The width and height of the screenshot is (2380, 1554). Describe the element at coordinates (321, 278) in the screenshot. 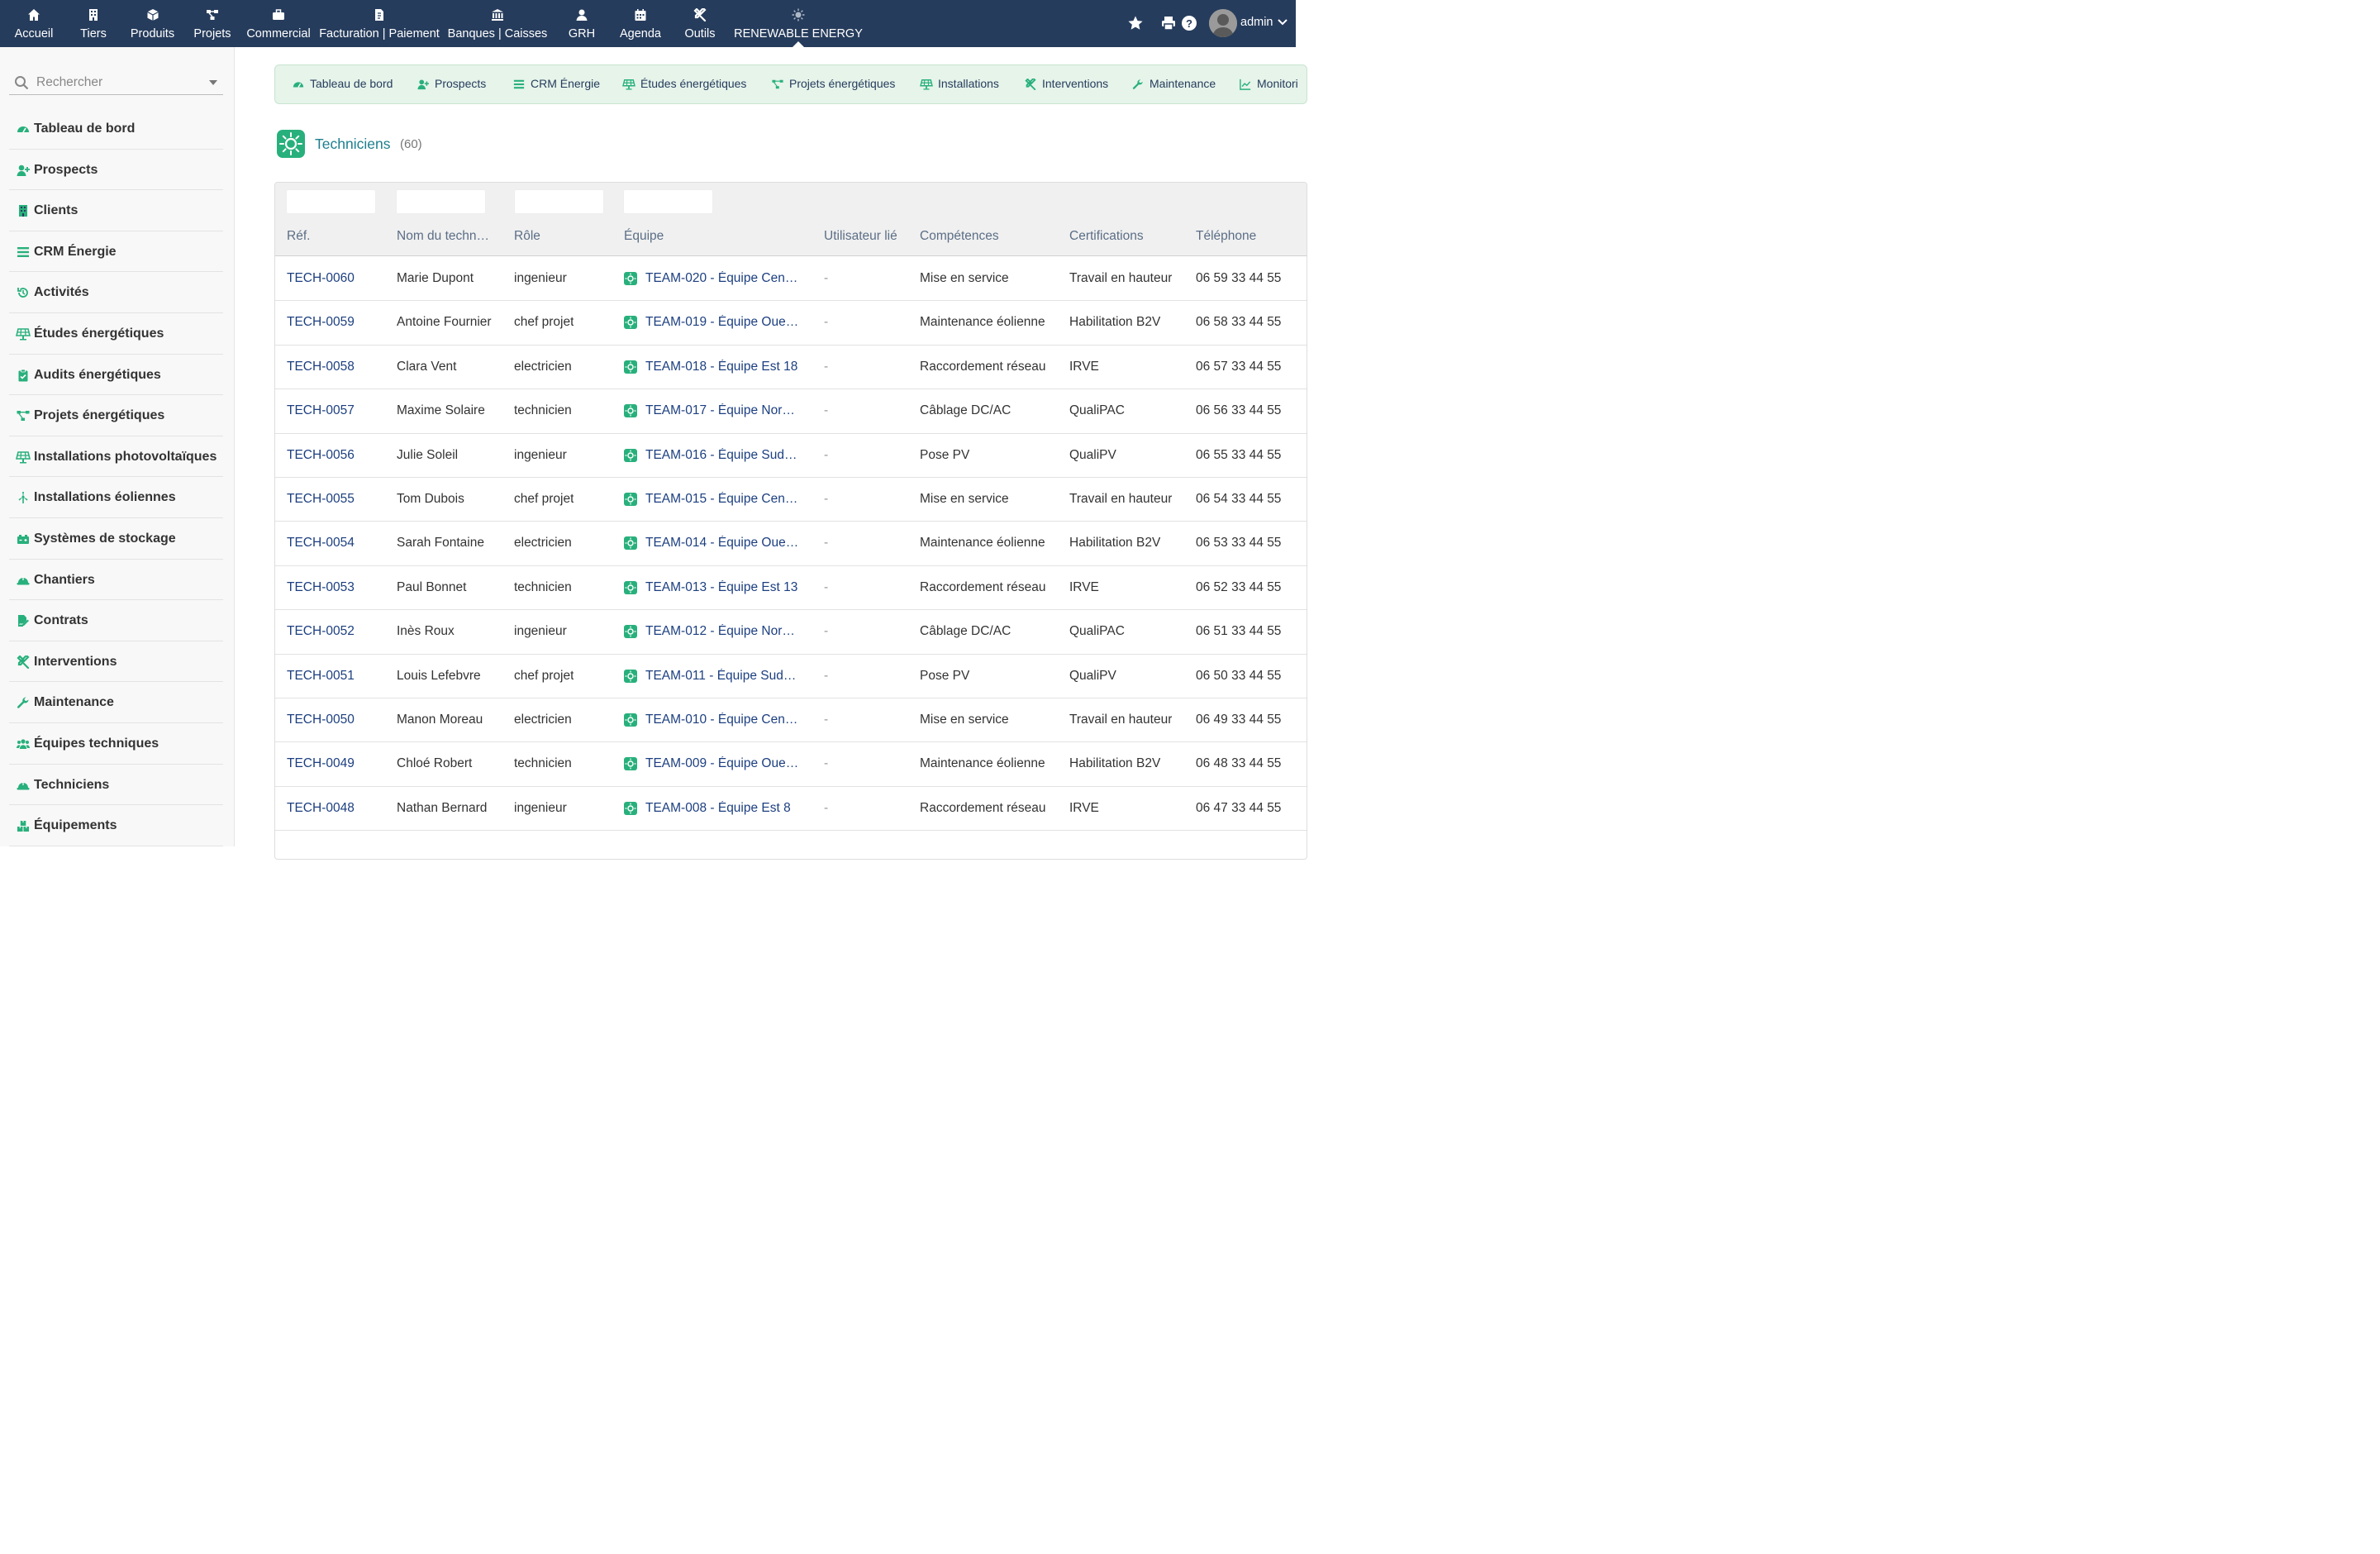

I see `ref-link: TECH-0060` at that location.